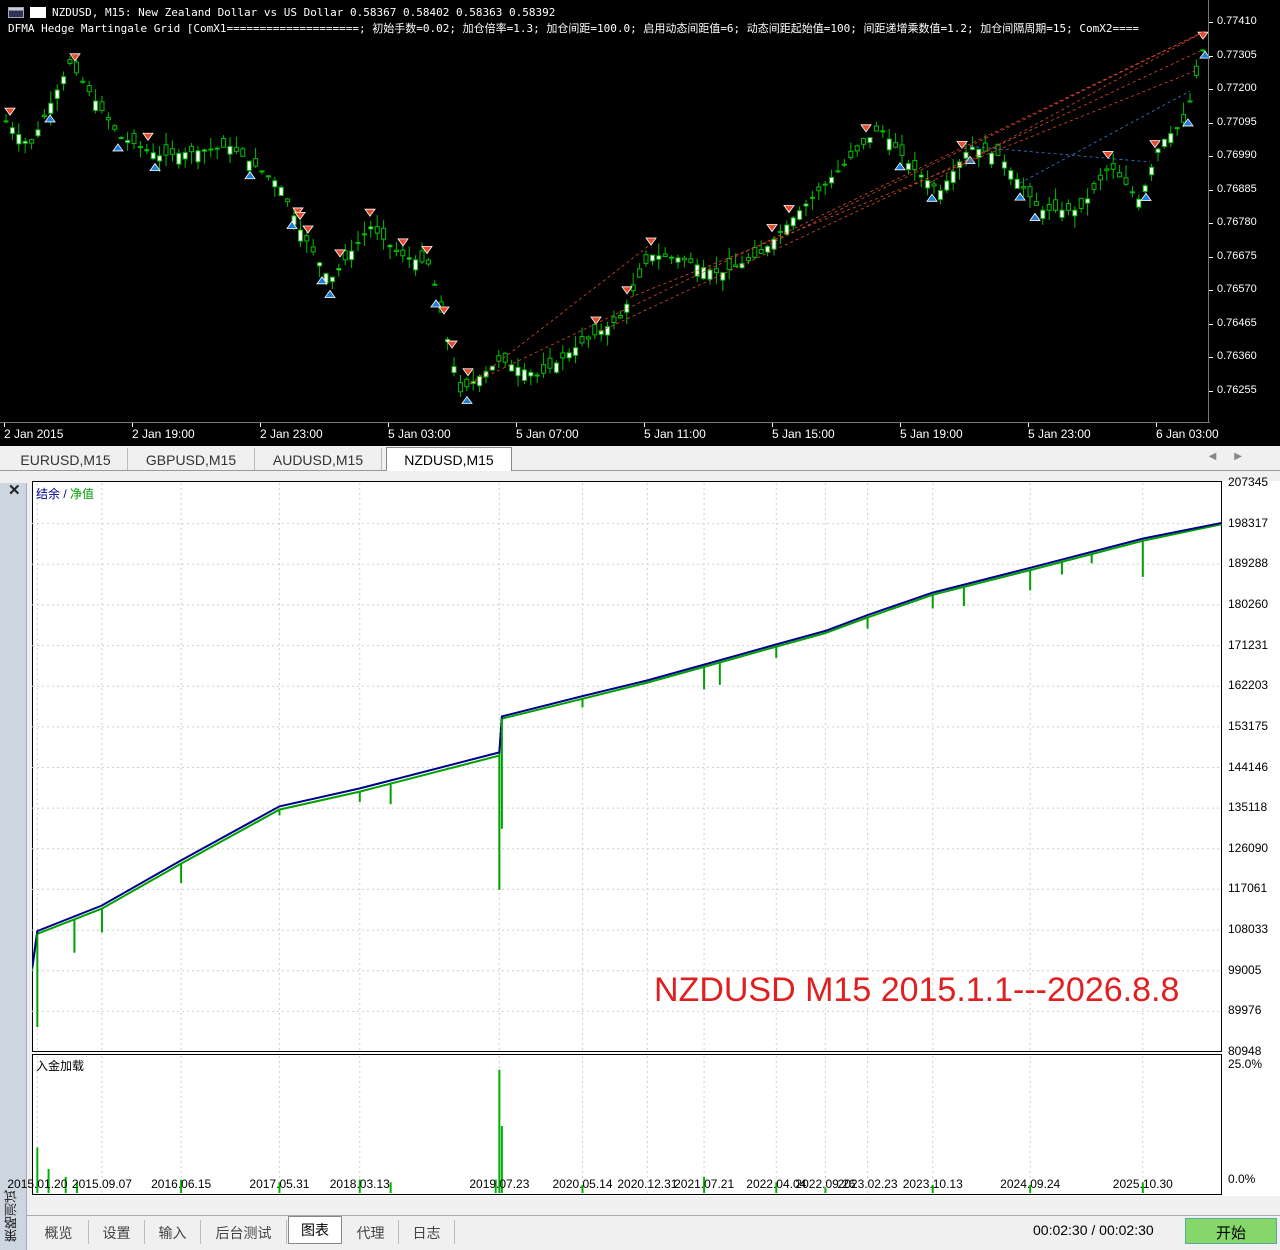 The width and height of the screenshot is (1280, 1250). I want to click on tab-gbpusd: GBPUSD,M15, so click(191, 459).